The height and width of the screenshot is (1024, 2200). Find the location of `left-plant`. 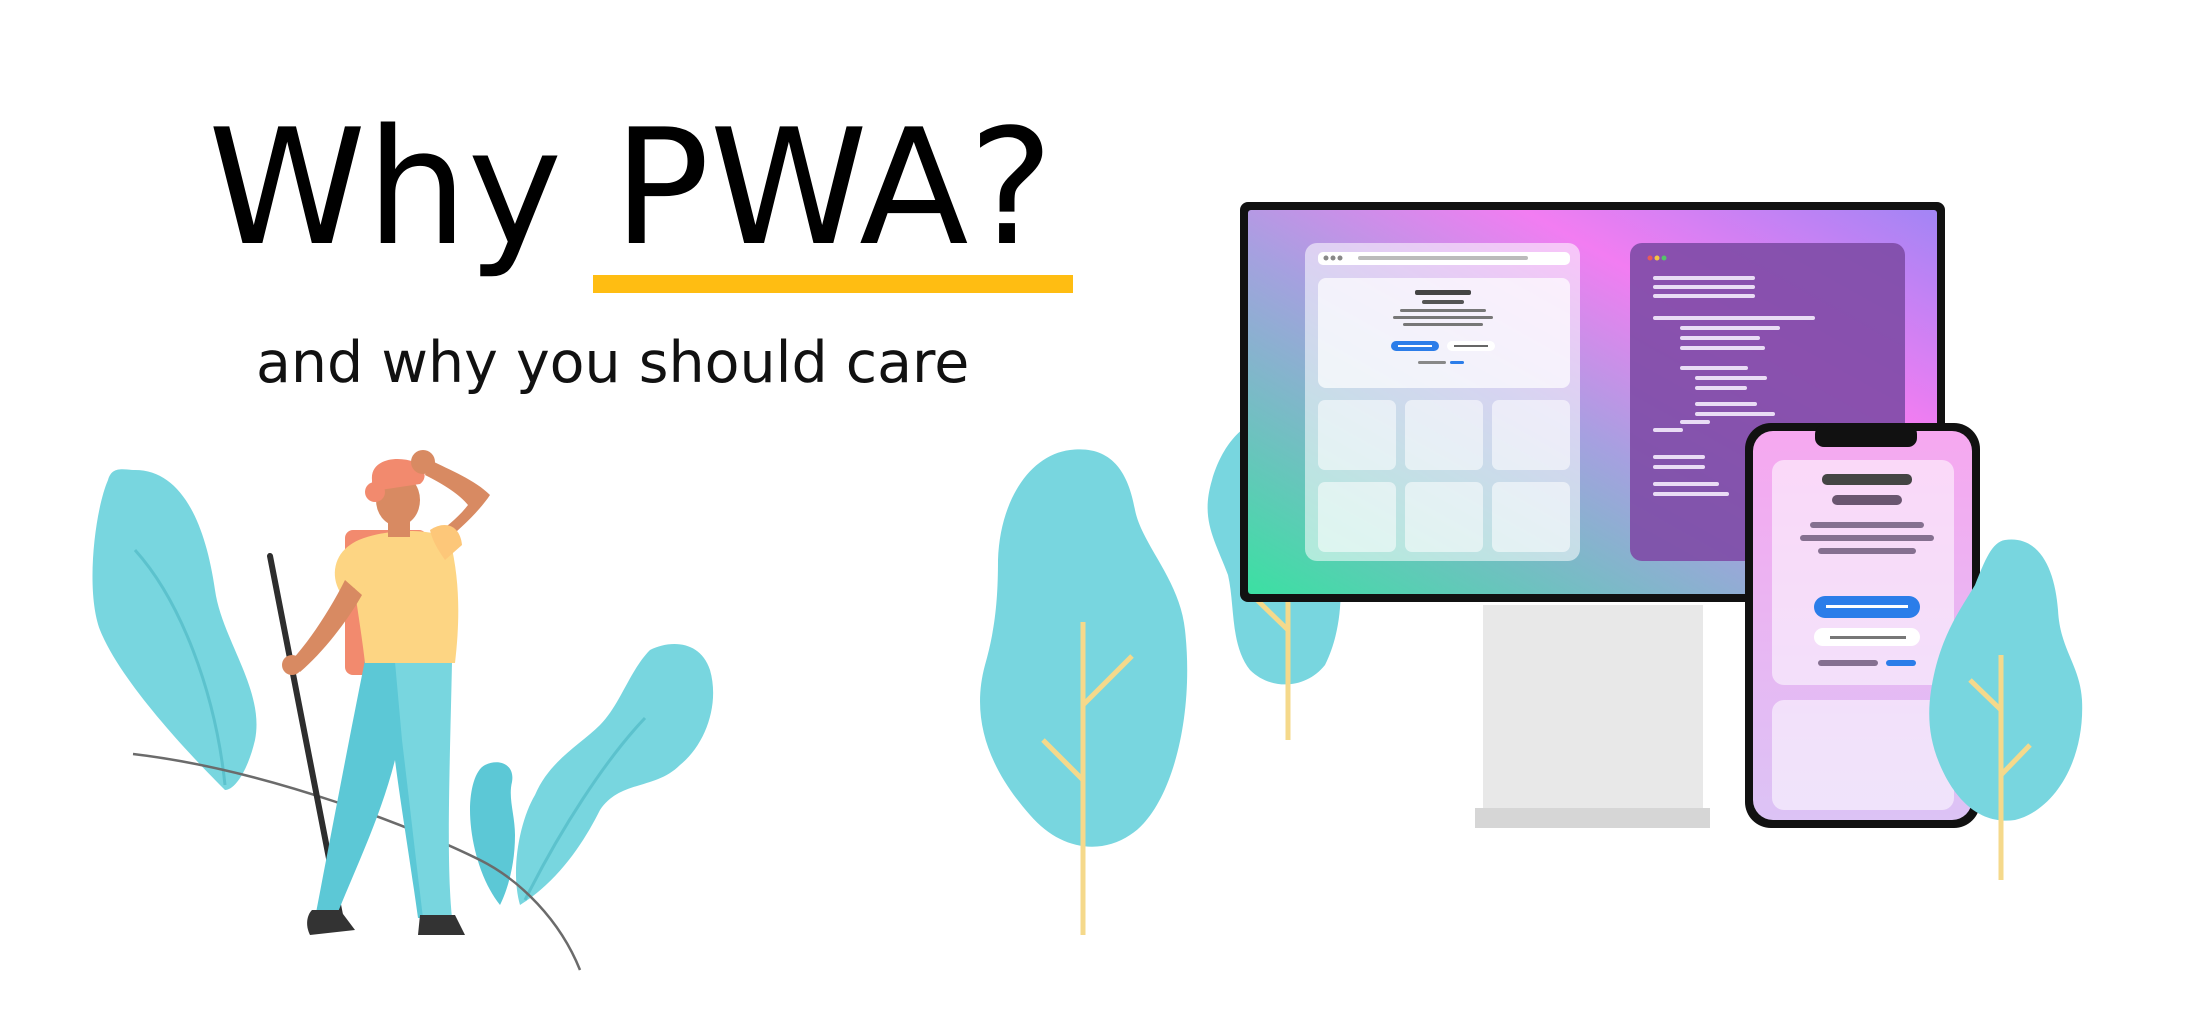

left-plant is located at coordinates (174, 629).